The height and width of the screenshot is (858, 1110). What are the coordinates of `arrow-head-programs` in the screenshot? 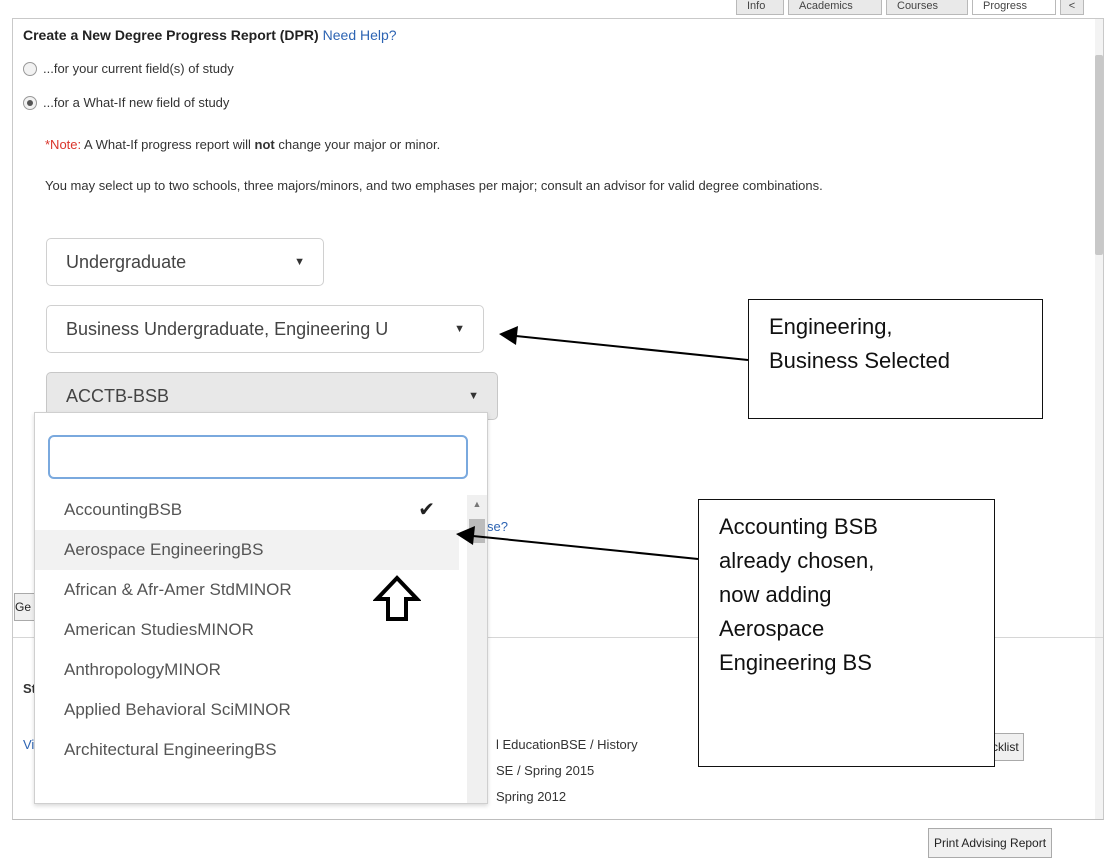 It's located at (465, 535).